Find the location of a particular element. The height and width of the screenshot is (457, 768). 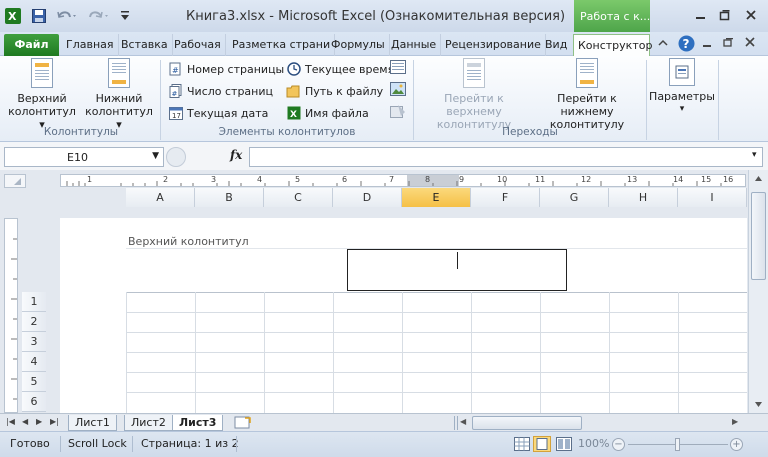

sheet-tab-3: Лист3 is located at coordinates (198, 423).